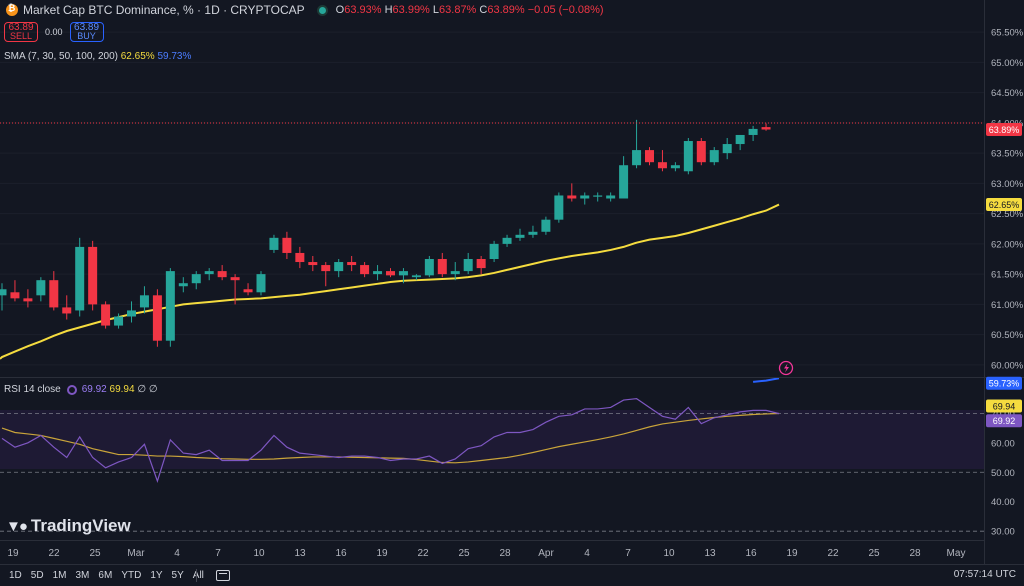 The image size is (1024, 586). I want to click on price-tick-label: 65.50%, so click(1007, 33).